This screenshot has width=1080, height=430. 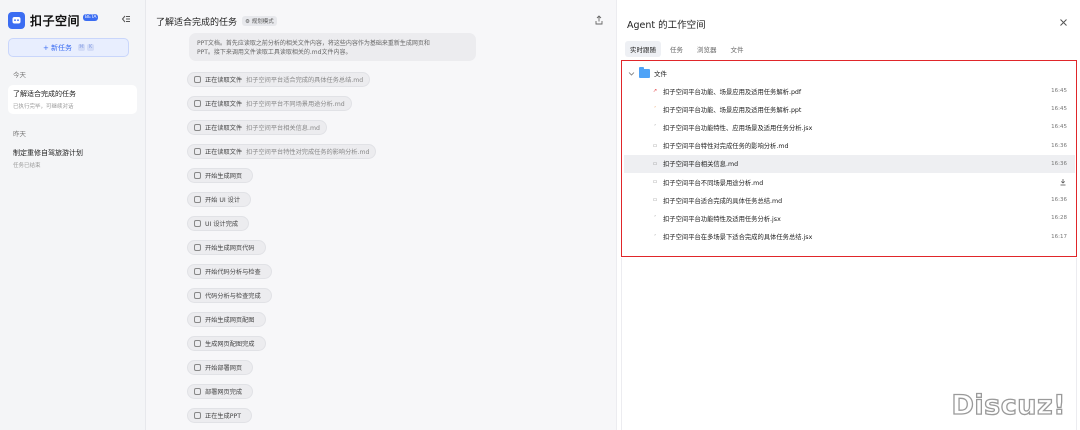 I want to click on task-title: 了解适合完成的任务, so click(x=44, y=94).